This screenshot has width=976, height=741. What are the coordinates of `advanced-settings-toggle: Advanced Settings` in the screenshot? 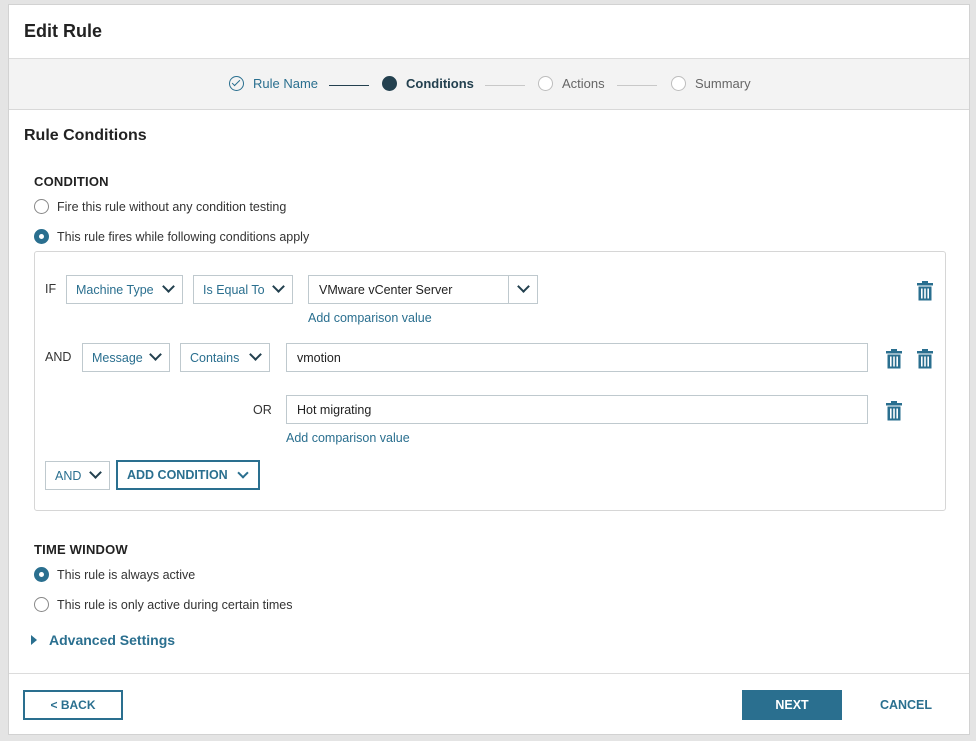 It's located at (103, 640).